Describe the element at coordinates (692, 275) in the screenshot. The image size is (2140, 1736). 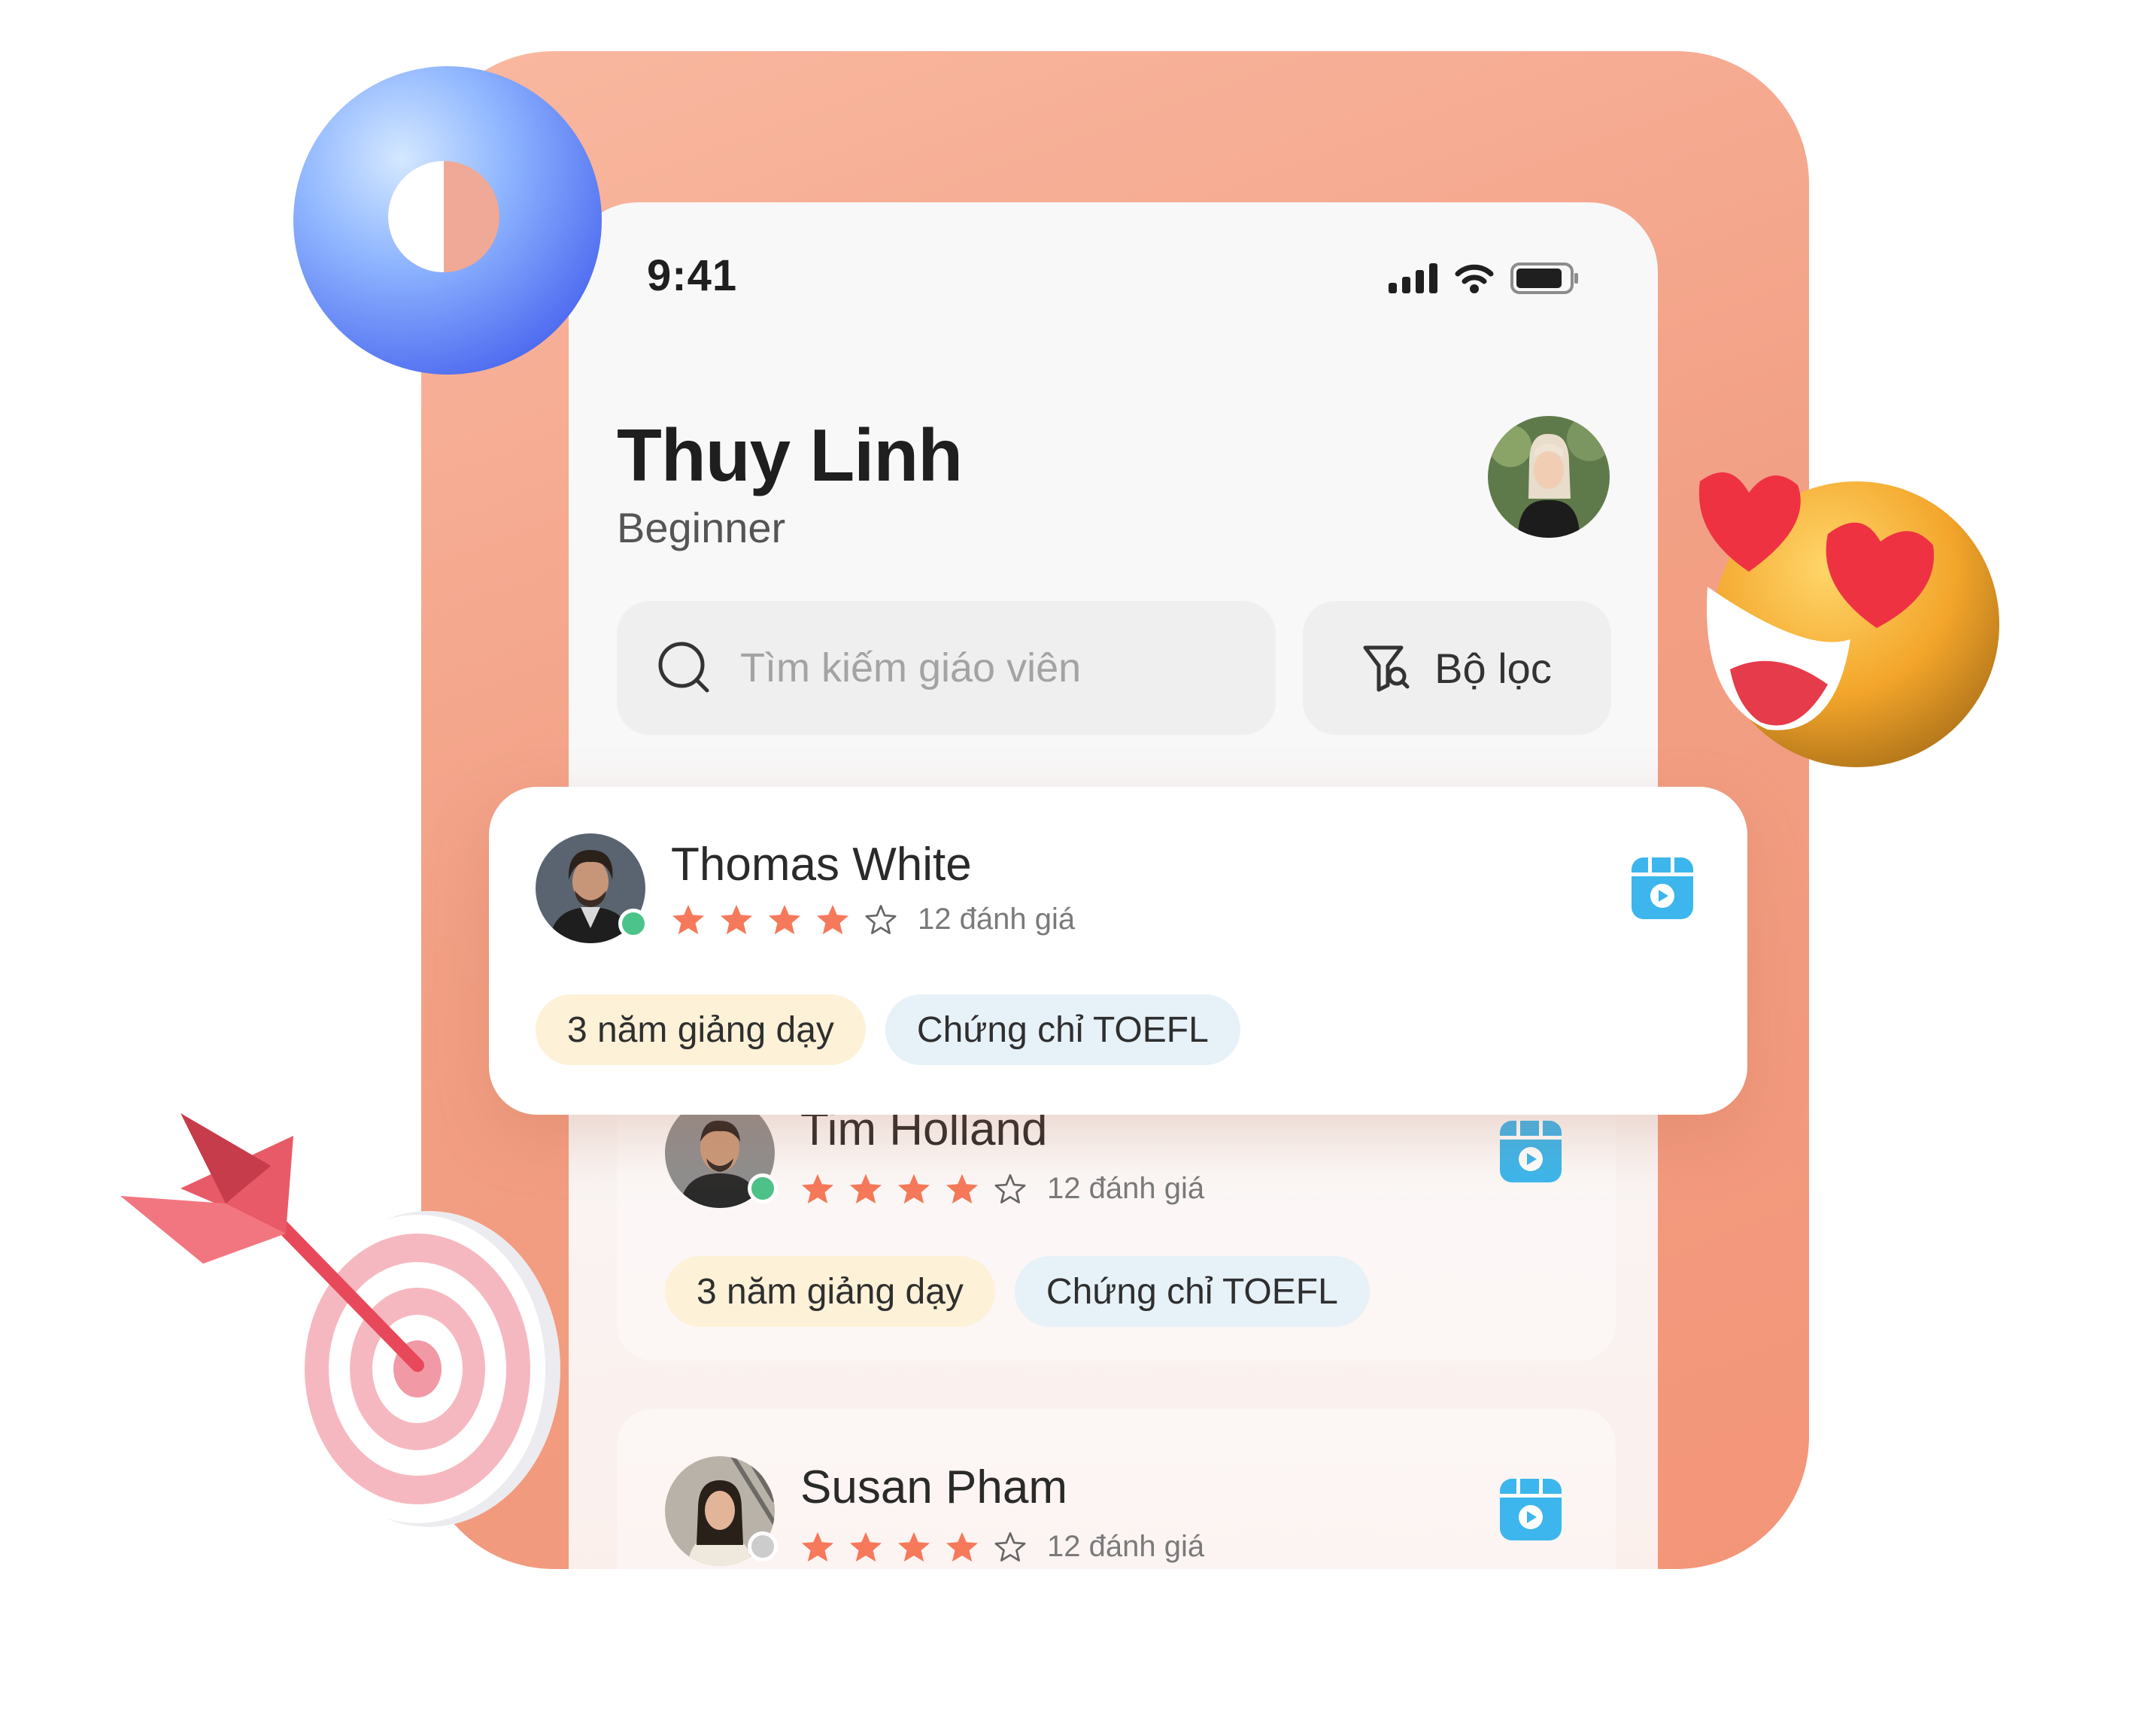
I see `status-time: 9:41` at that location.